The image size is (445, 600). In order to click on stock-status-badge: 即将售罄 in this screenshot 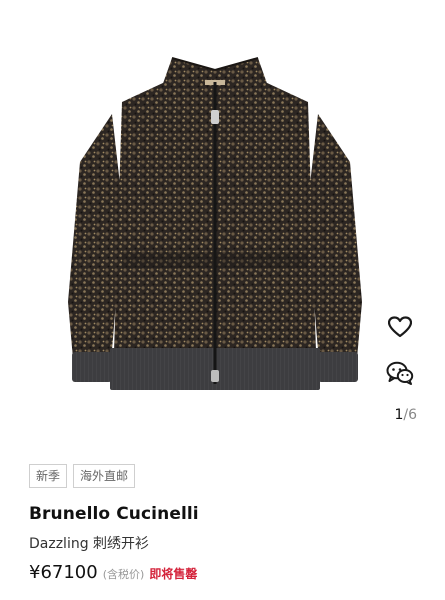, I will do `click(173, 574)`.